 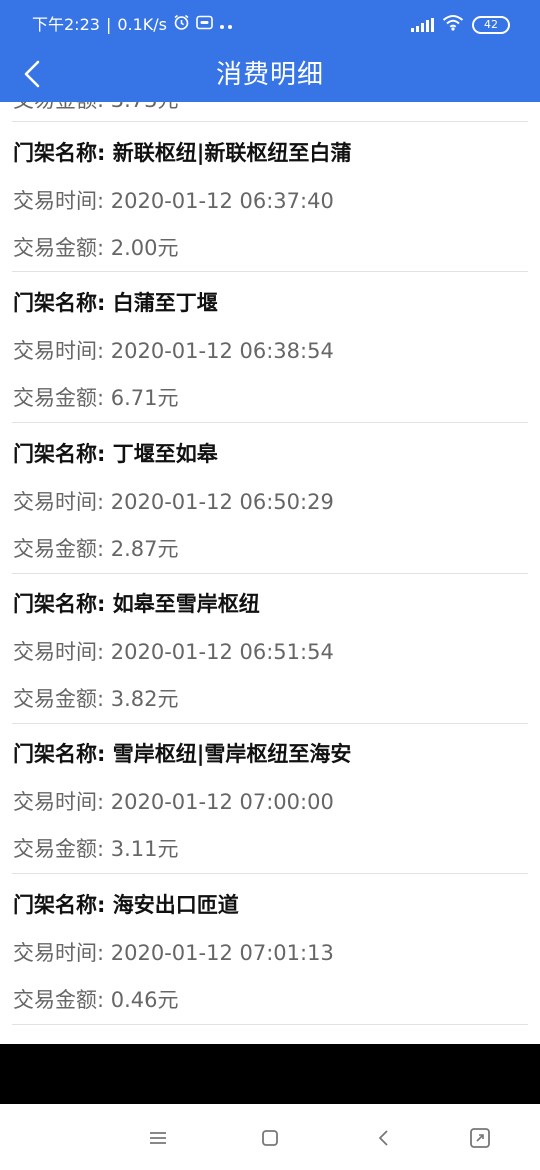 I want to click on gantry-name-row: 门架名称: 新联枢纽|新联枢纽至白蒲, so click(x=182, y=153).